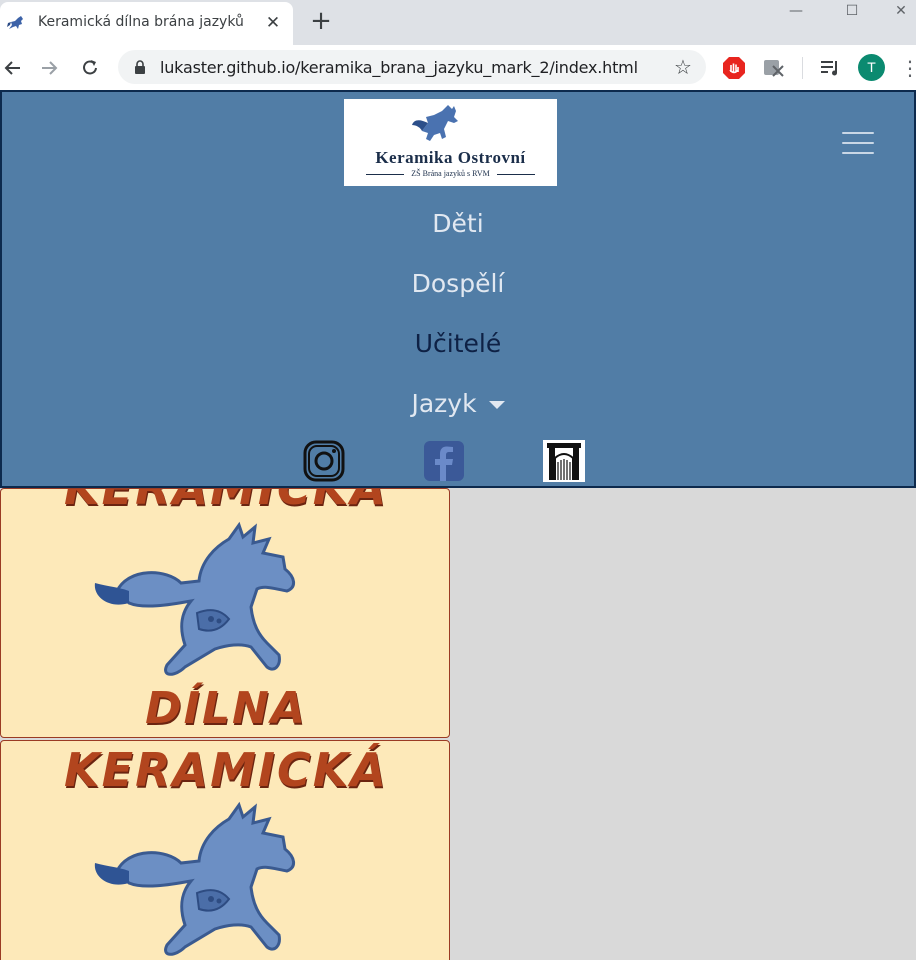 The width and height of the screenshot is (916, 960). I want to click on brand-title: Keramika Ostrovní, so click(450, 157).